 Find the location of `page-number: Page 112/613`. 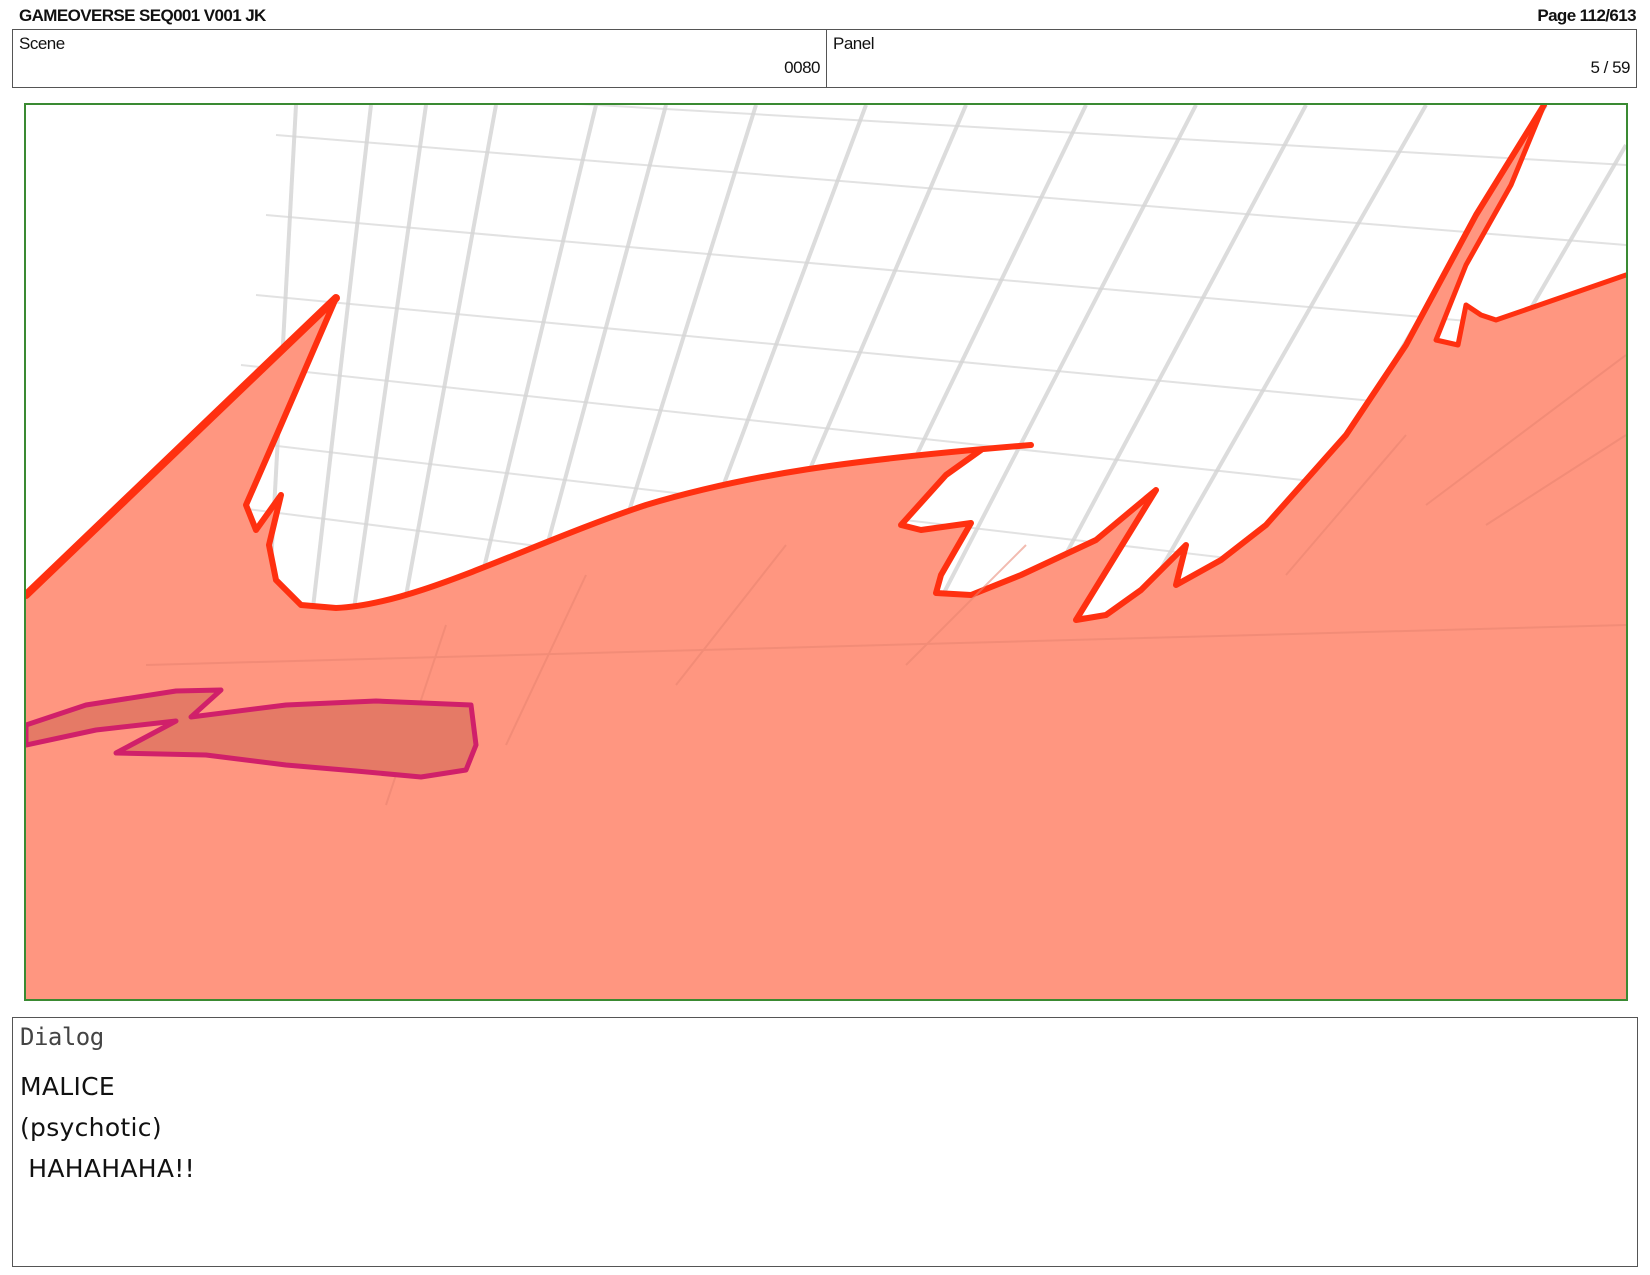

page-number: Page 112/613 is located at coordinates (1586, 15).